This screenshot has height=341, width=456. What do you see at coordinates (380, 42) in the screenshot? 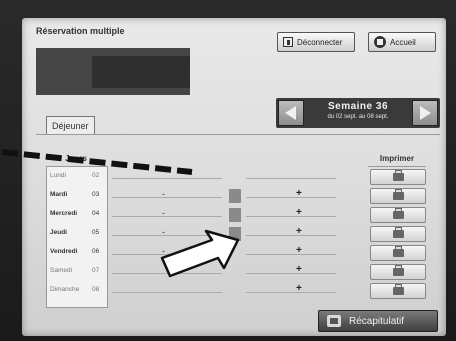
I see `home-icon` at bounding box center [380, 42].